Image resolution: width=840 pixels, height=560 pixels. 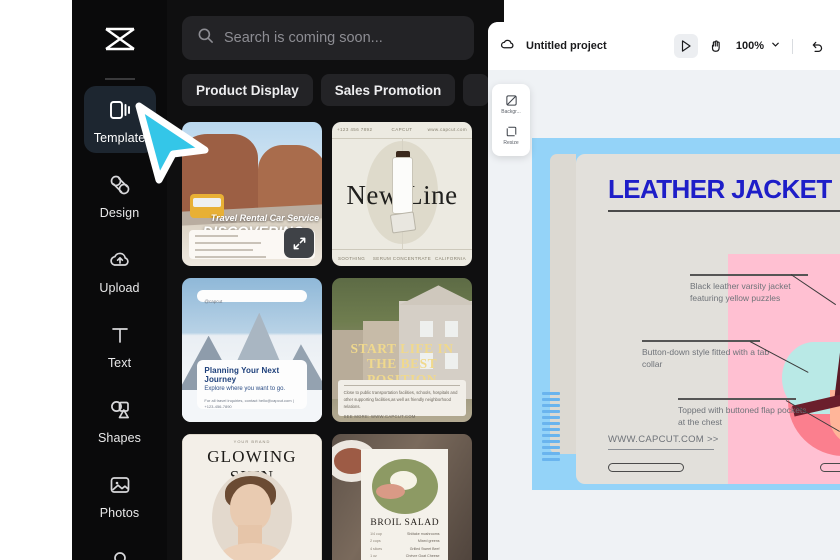 I want to click on card-meta-right: www.capcut.com, so click(x=447, y=129).